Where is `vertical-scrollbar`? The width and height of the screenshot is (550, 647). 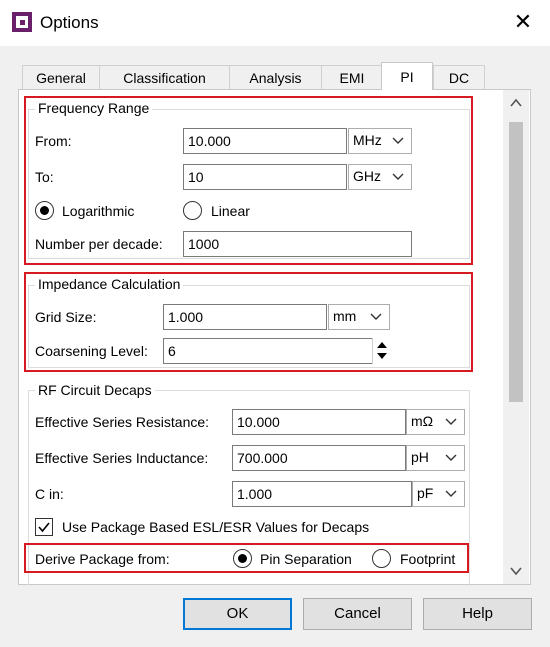 vertical-scrollbar is located at coordinates (516, 337).